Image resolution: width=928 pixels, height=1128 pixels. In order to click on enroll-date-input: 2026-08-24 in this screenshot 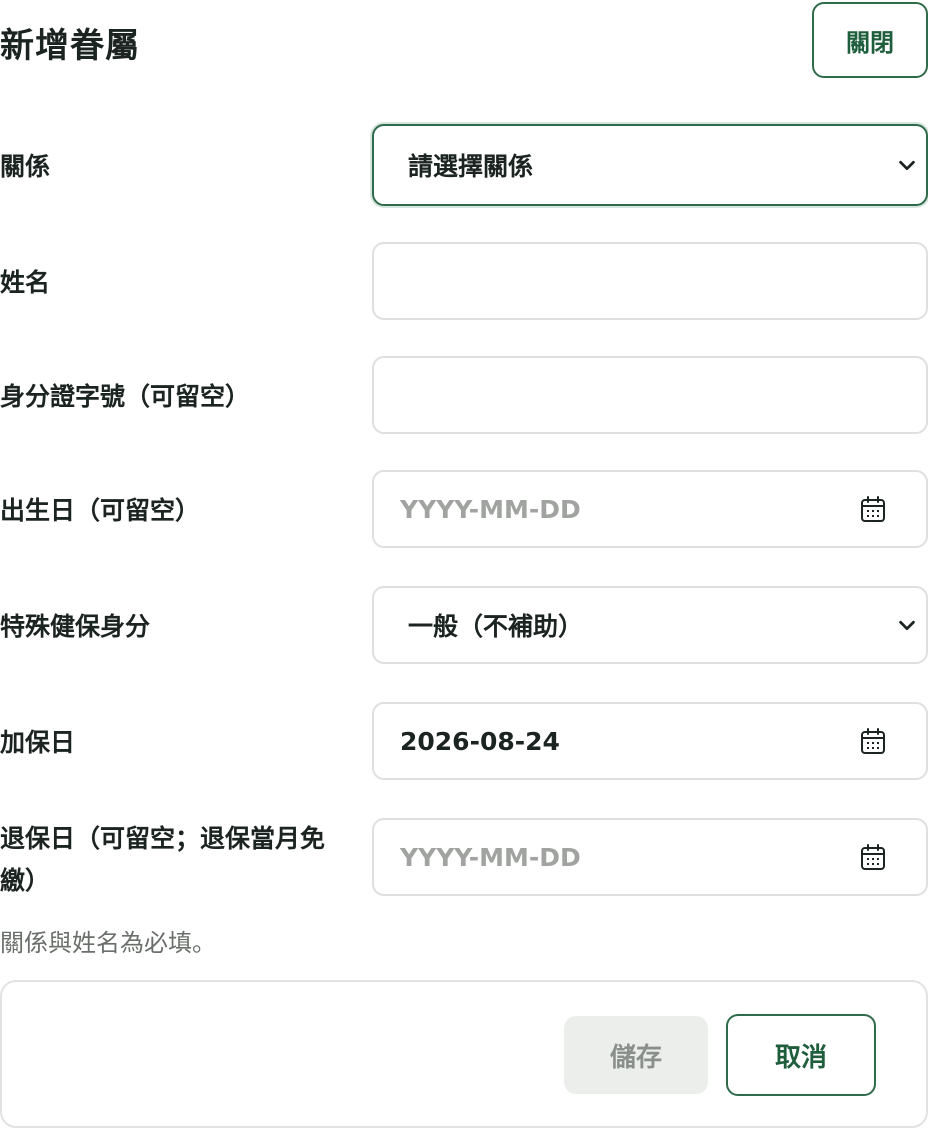, I will do `click(650, 741)`.